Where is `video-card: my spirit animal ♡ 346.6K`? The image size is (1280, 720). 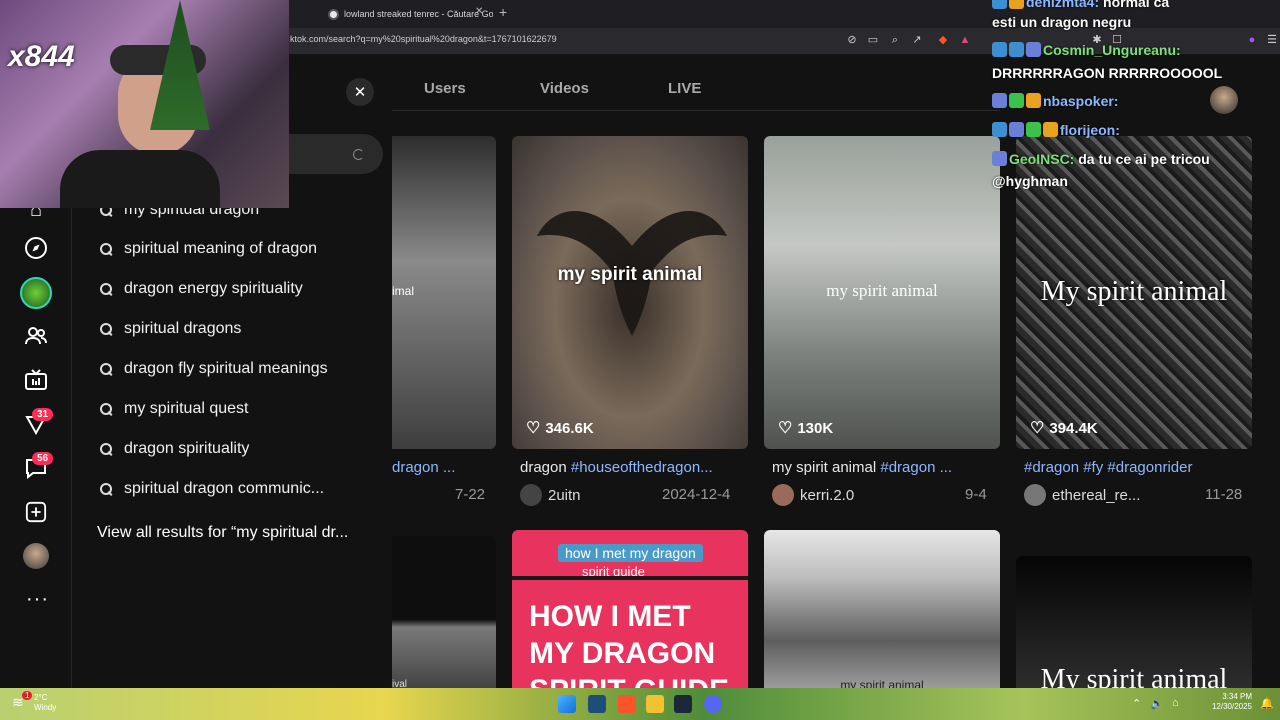 video-card: my spirit animal ♡ 346.6K is located at coordinates (630, 292).